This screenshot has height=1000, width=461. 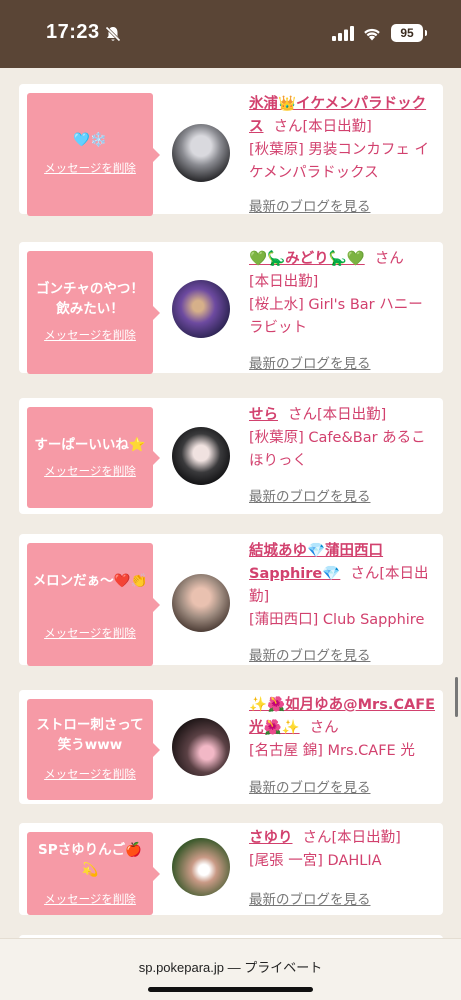 What do you see at coordinates (263, 415) in the screenshot?
I see `cast-name-link: せら` at bounding box center [263, 415].